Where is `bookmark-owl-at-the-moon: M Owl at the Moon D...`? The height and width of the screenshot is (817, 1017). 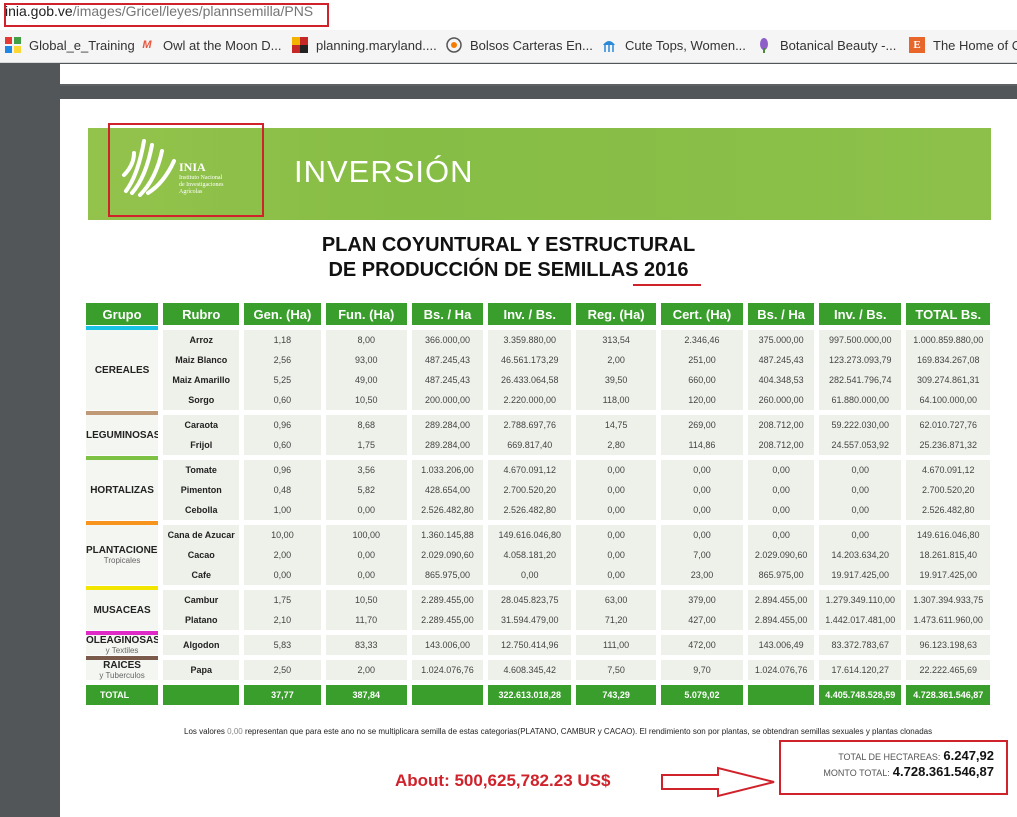
bookmark-owl-at-the-moon: M Owl at the Moon D... is located at coordinates (210, 45).